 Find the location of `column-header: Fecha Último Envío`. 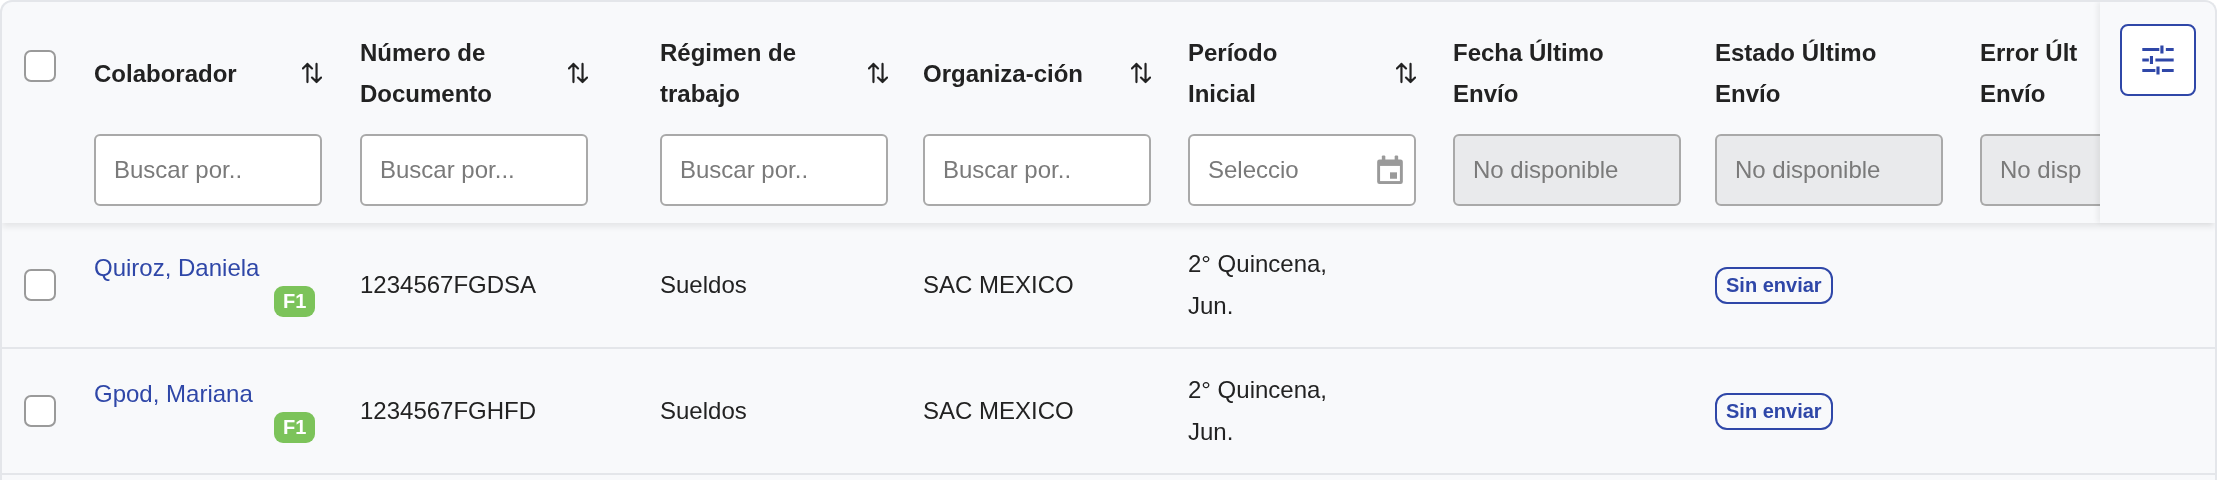

column-header: Fecha Último Envío is located at coordinates (1529, 73).